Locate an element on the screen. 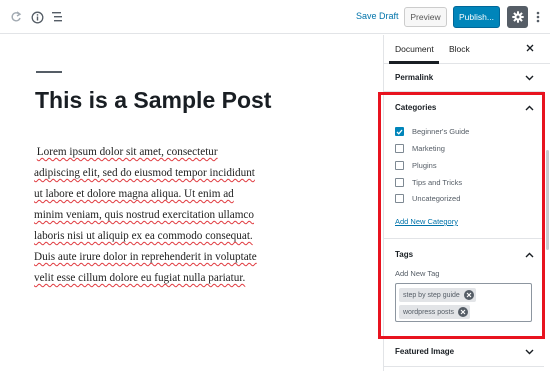 Image resolution: width=550 pixels, height=371 pixels. category-label: Beginner's Guide is located at coordinates (441, 131).